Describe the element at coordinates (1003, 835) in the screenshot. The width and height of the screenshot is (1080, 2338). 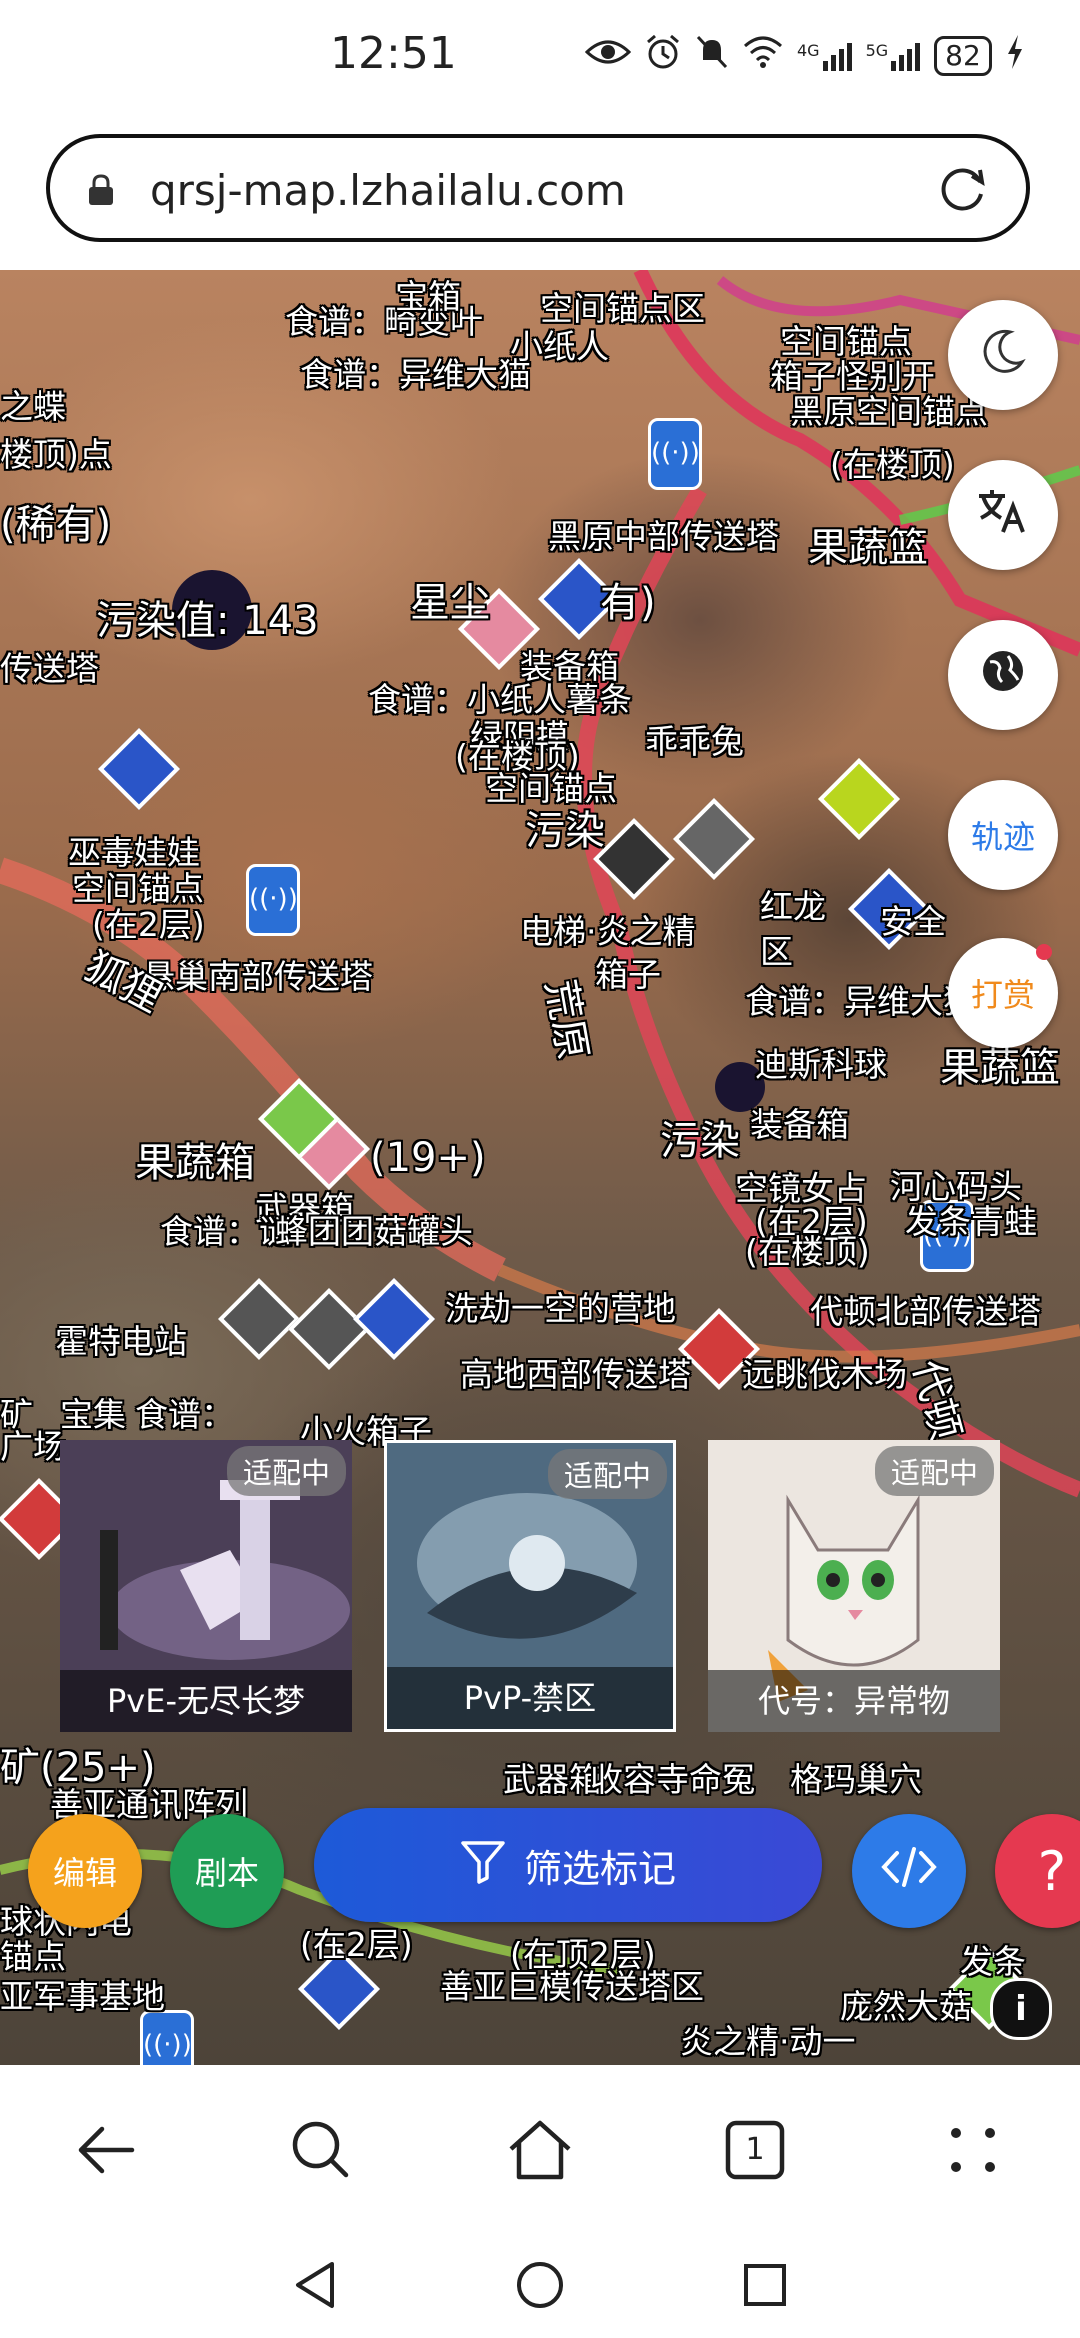
I see `track-button: 轨迹` at that location.